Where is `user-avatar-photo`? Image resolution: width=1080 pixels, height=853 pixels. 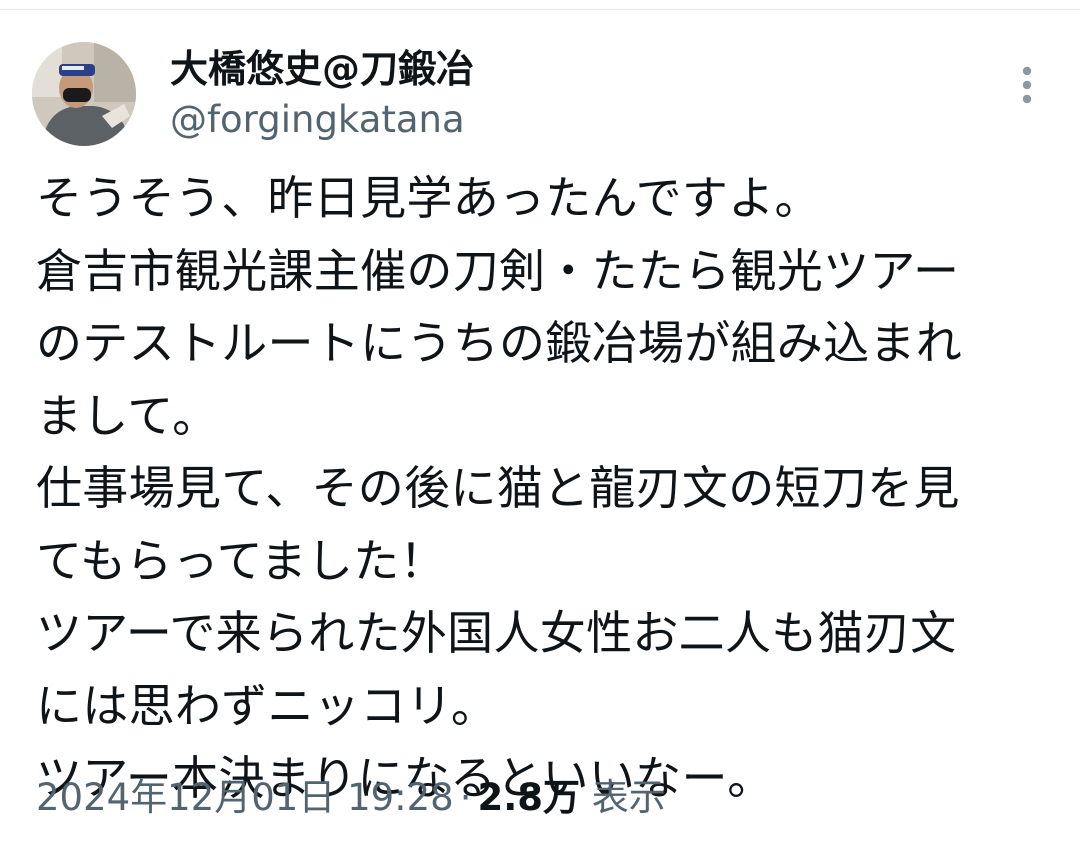
user-avatar-photo is located at coordinates (84, 94).